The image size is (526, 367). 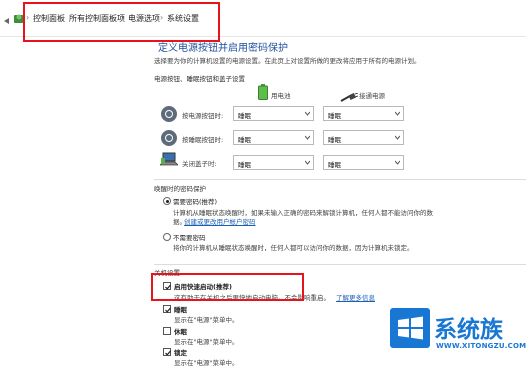 I want to click on sleep-button-icon, so click(x=169, y=138).